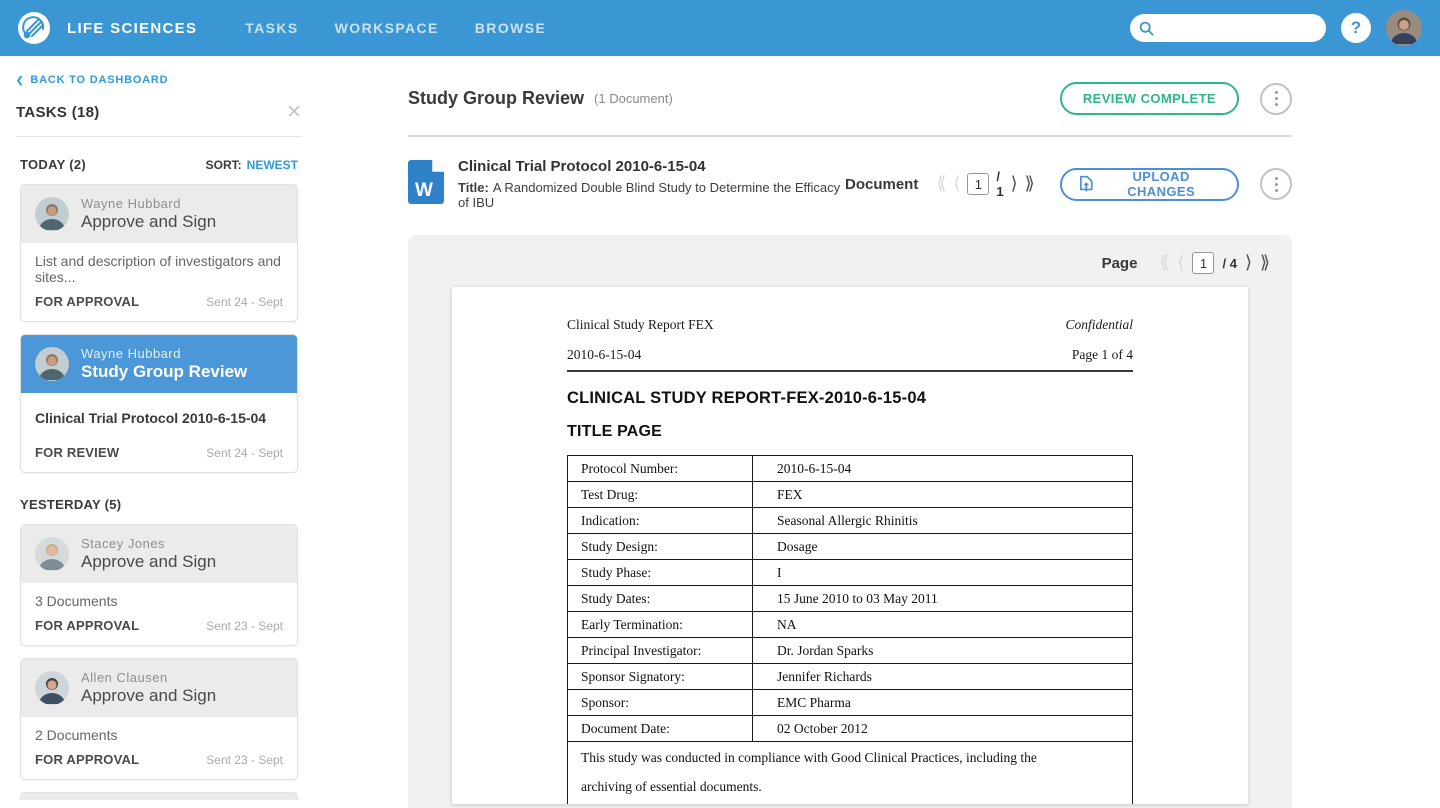 The height and width of the screenshot is (808, 1440). I want to click on title-label: Title:, so click(473, 187).